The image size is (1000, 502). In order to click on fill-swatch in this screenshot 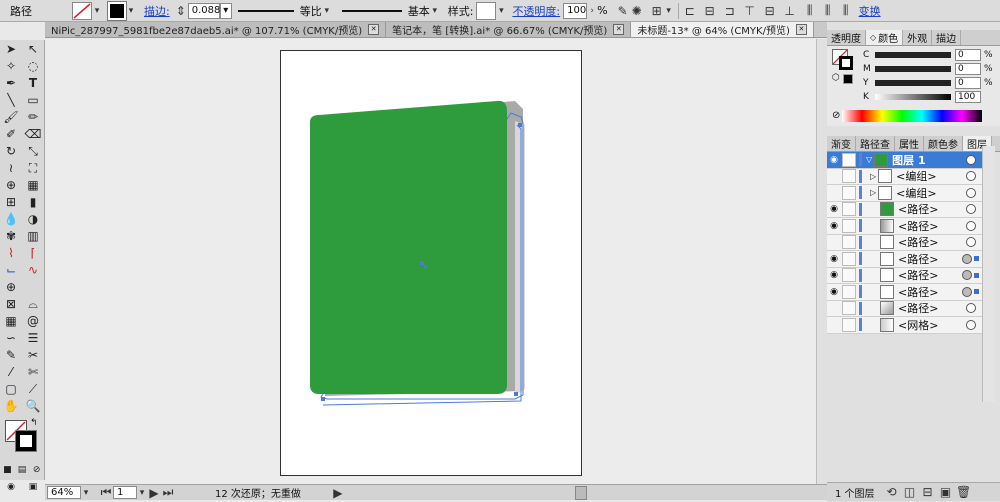, I will do `click(82, 10)`.